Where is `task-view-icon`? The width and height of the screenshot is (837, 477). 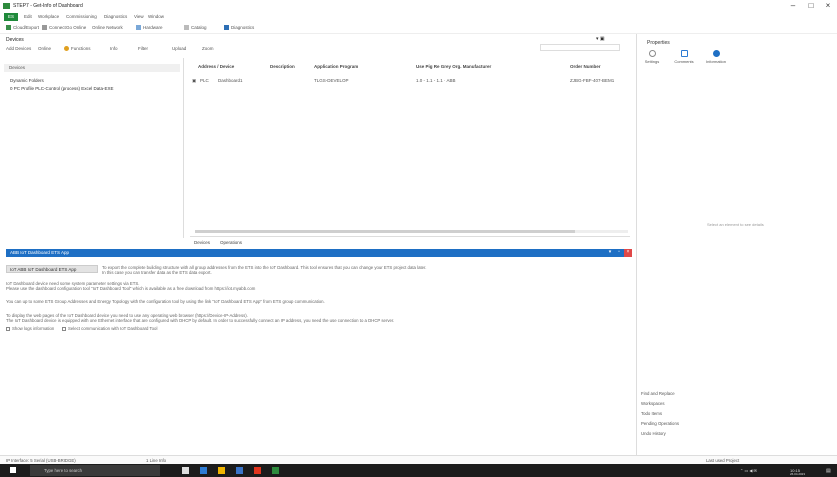 task-view-icon is located at coordinates (185, 470).